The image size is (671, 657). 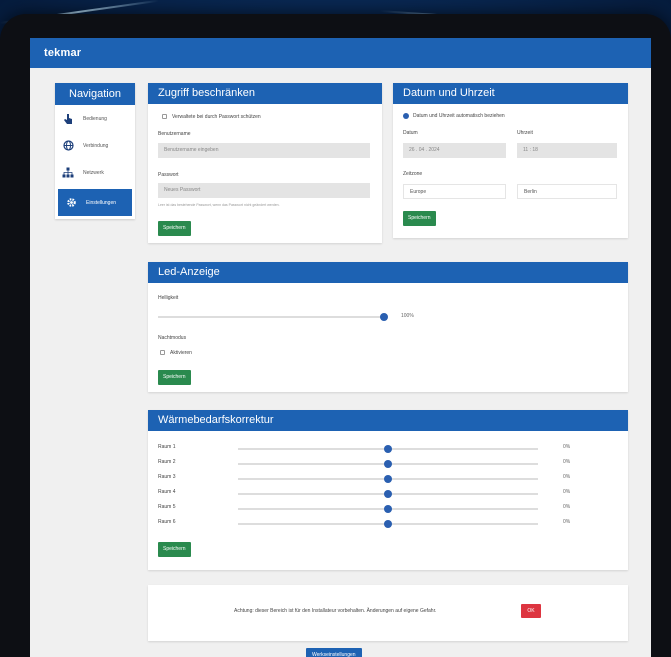 What do you see at coordinates (388, 272) in the screenshot?
I see `led-title: Led-Anzeige` at bounding box center [388, 272].